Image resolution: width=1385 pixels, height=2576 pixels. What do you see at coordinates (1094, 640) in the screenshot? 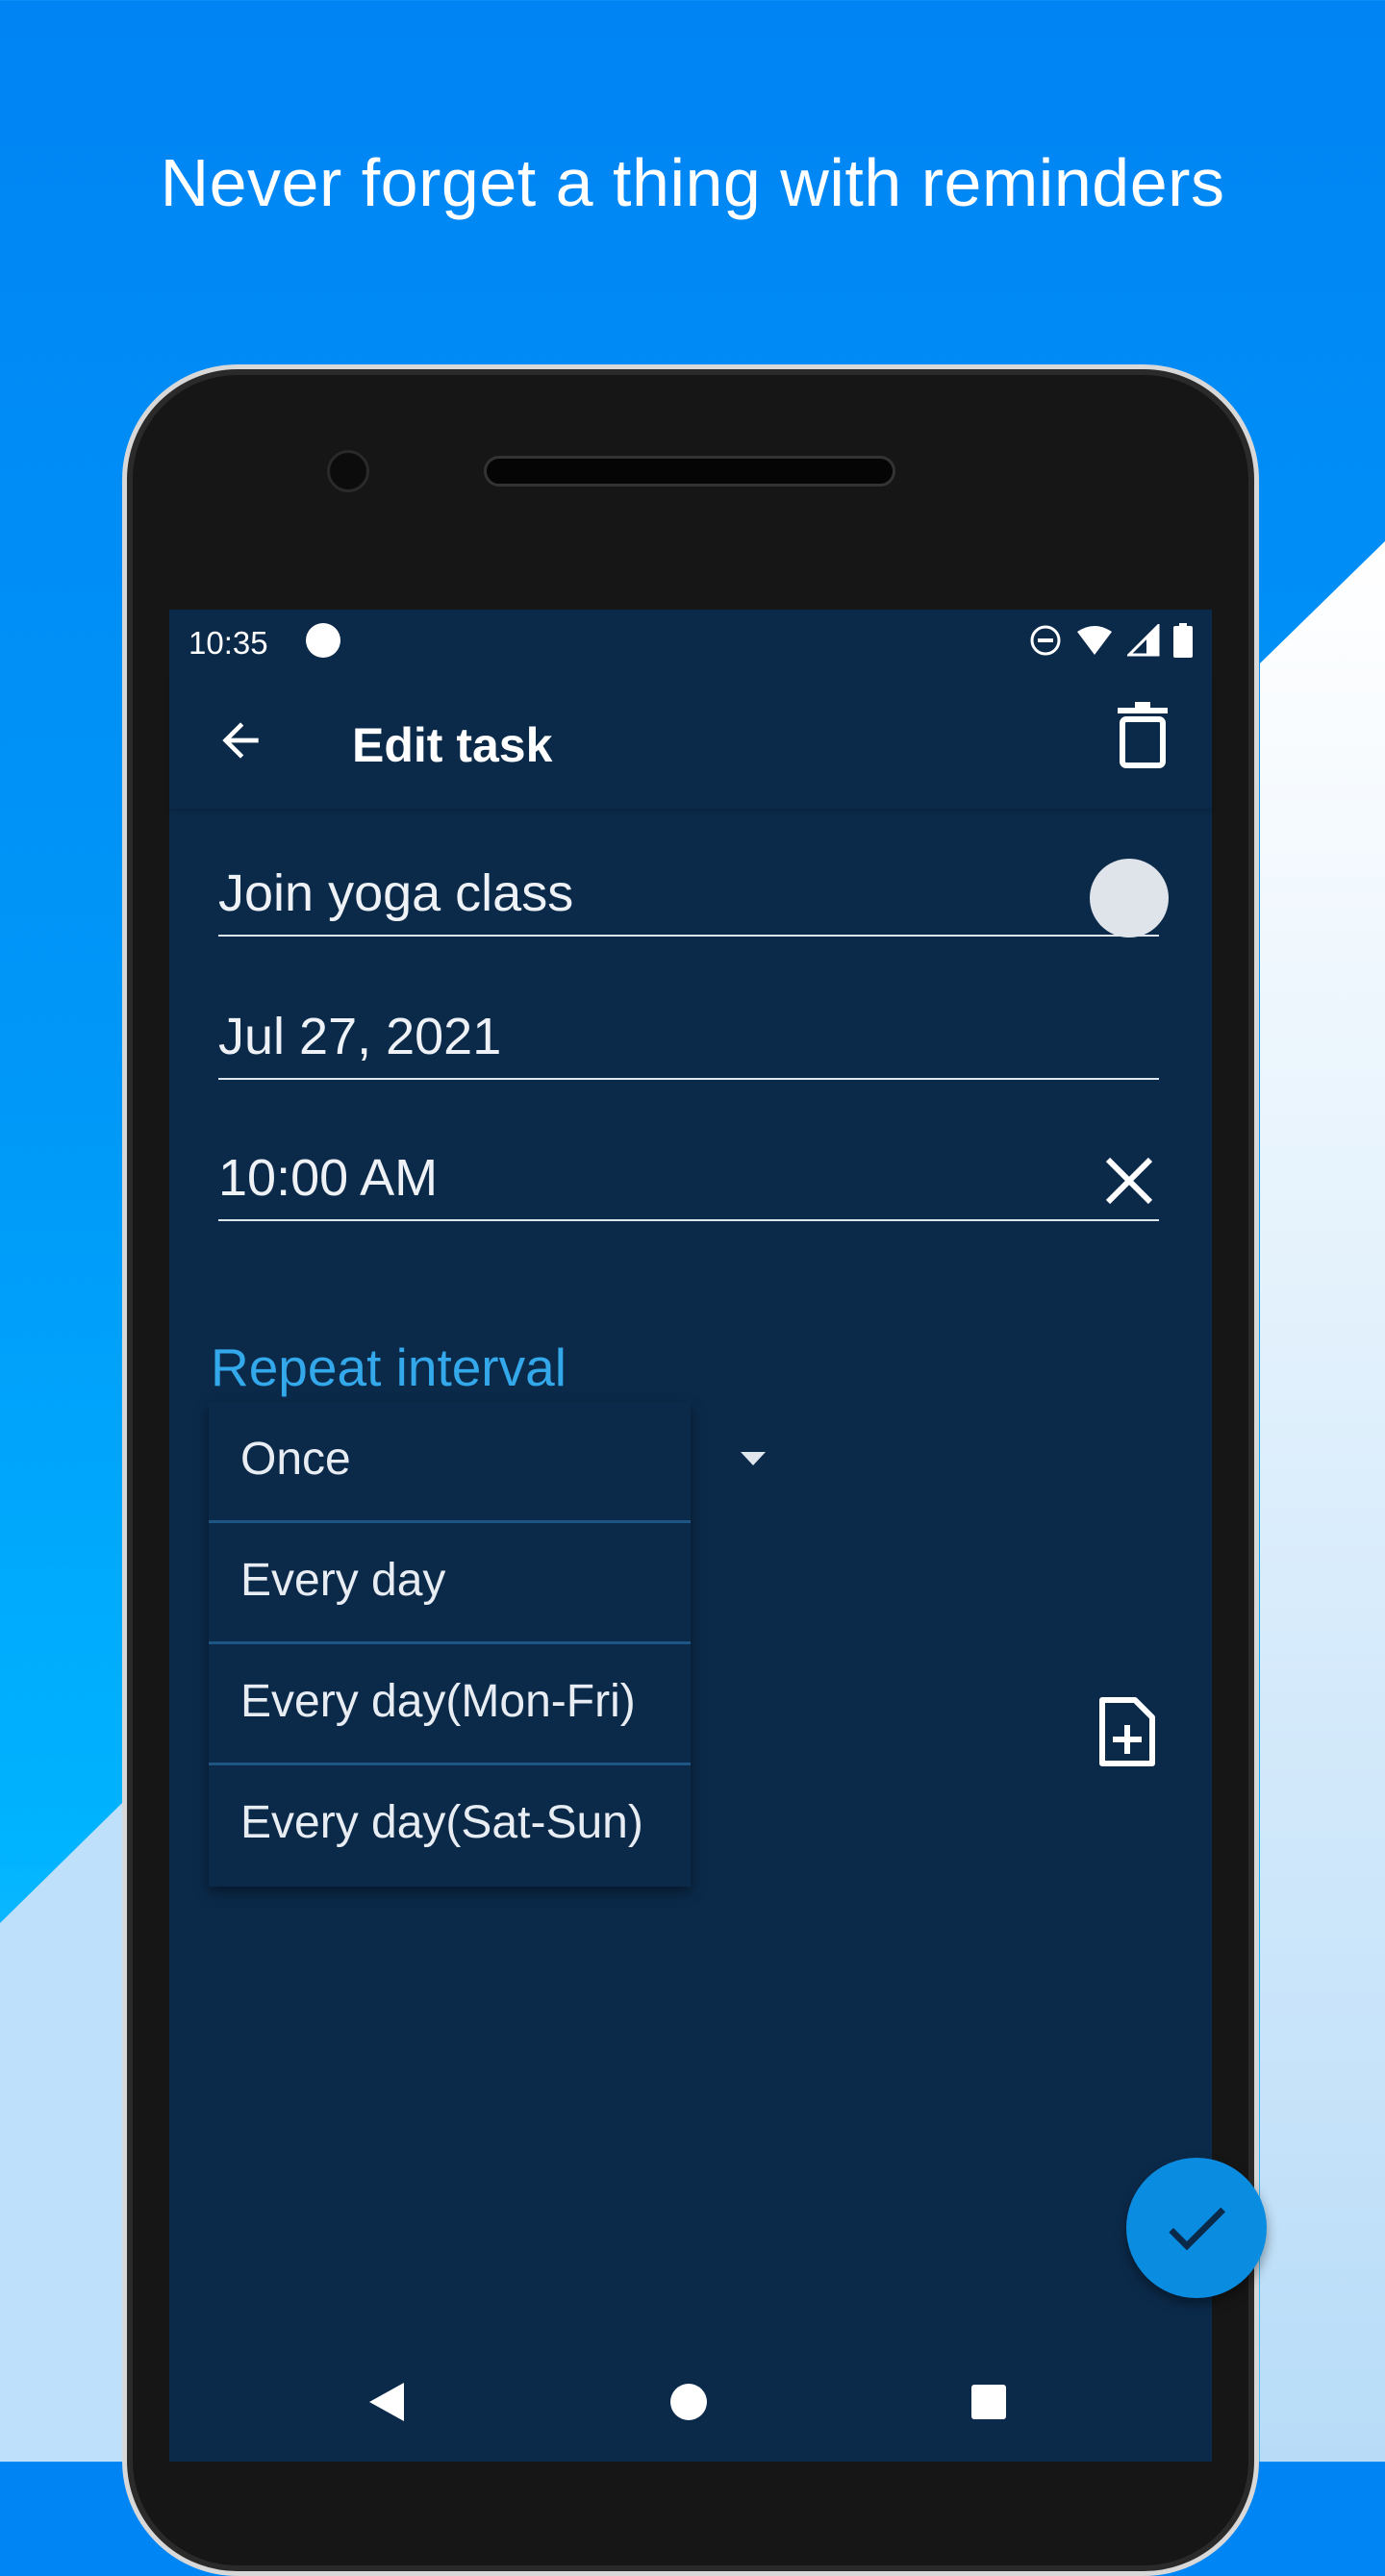
I see `wifi-icon` at bounding box center [1094, 640].